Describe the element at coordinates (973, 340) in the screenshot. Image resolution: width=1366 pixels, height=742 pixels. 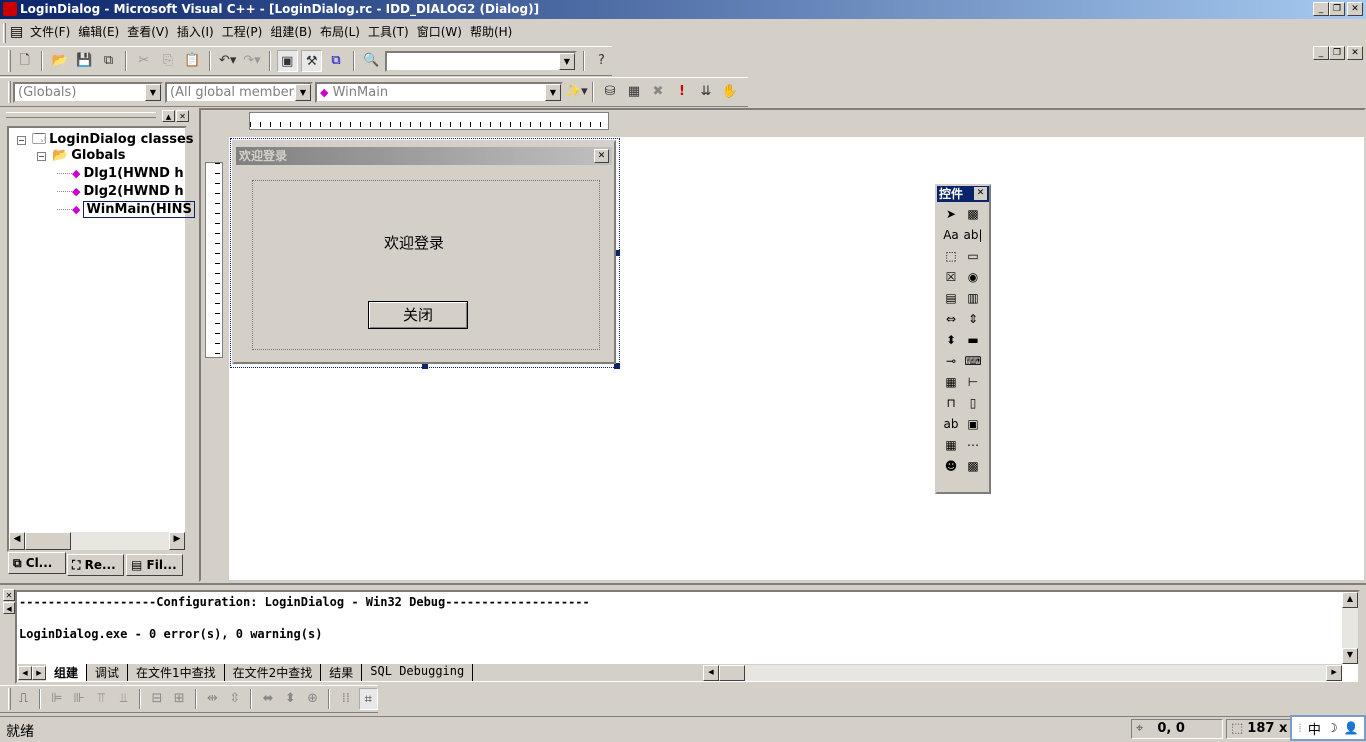
I see `progress-icon: ▬` at that location.